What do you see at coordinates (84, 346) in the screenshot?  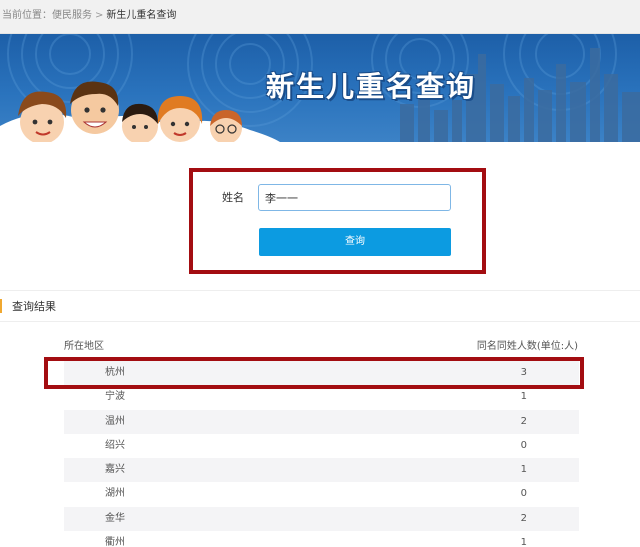 I see `column-header-region: 所在地区` at bounding box center [84, 346].